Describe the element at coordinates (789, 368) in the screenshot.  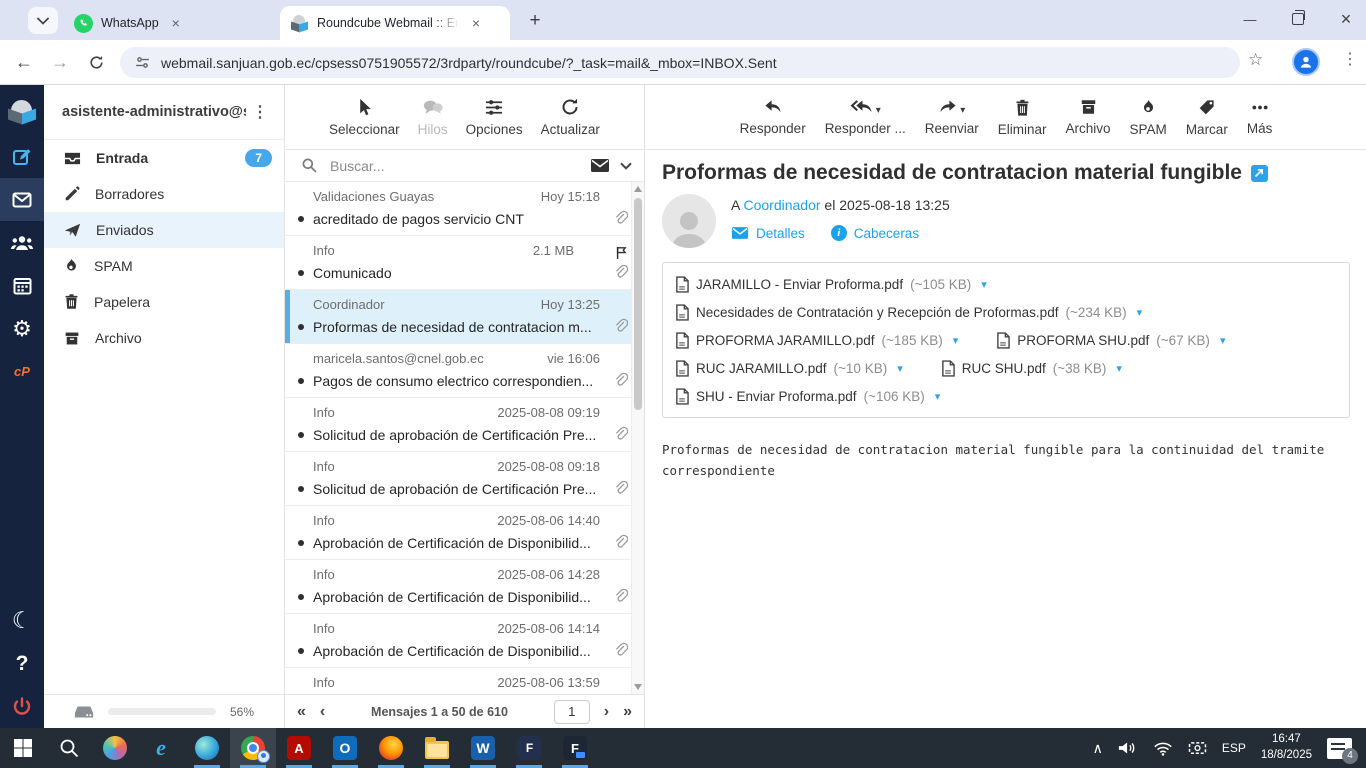
I see `attachment: RUC JARAMILLO.pdf (~10 KB) ▾` at that location.